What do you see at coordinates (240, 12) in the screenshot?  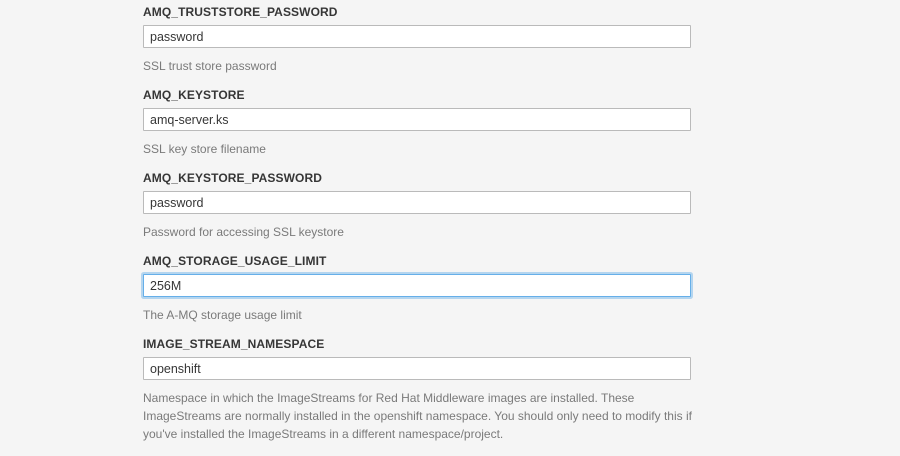 I see `param-label: AMQ_TRUSTSTORE_PASSWORD` at bounding box center [240, 12].